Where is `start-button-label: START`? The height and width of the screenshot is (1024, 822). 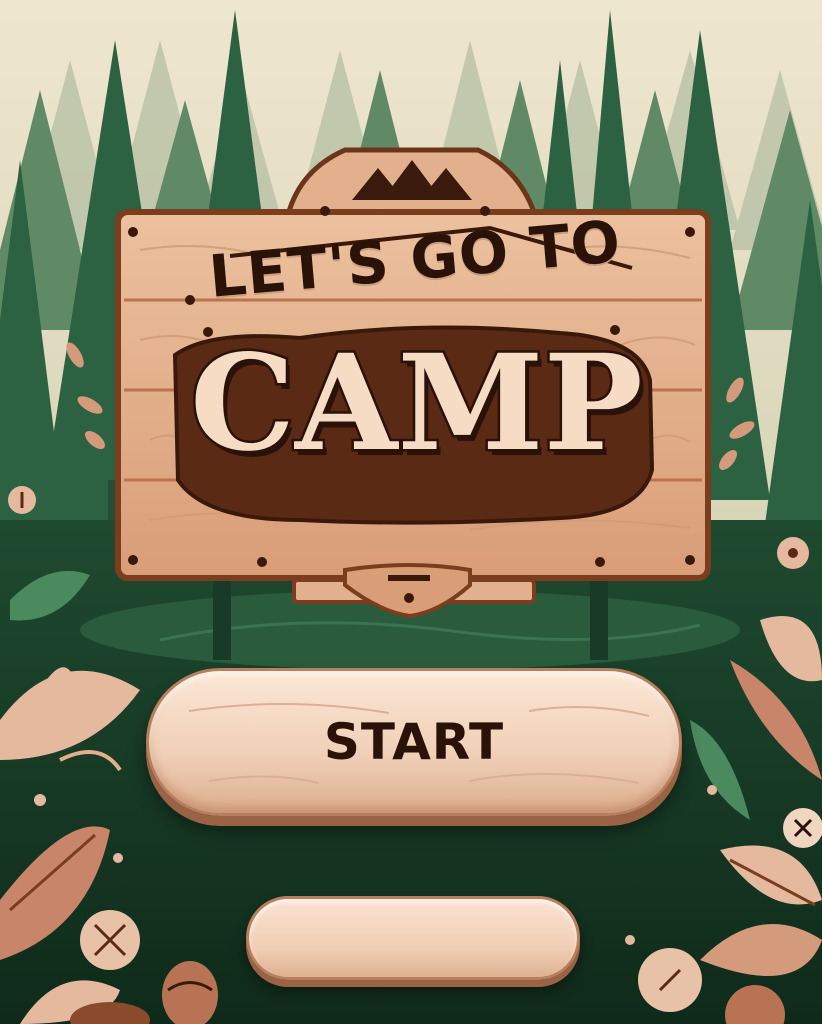 start-button-label: START is located at coordinates (414, 742).